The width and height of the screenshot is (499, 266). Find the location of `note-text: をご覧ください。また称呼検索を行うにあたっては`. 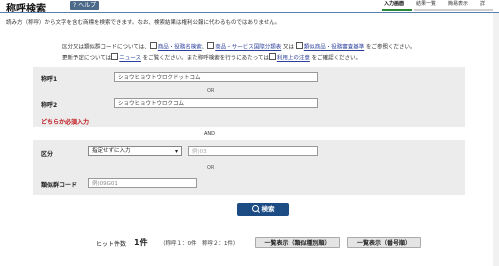

note-text: をご覧ください。また称呼検索を行うにあたっては is located at coordinates (204, 58).